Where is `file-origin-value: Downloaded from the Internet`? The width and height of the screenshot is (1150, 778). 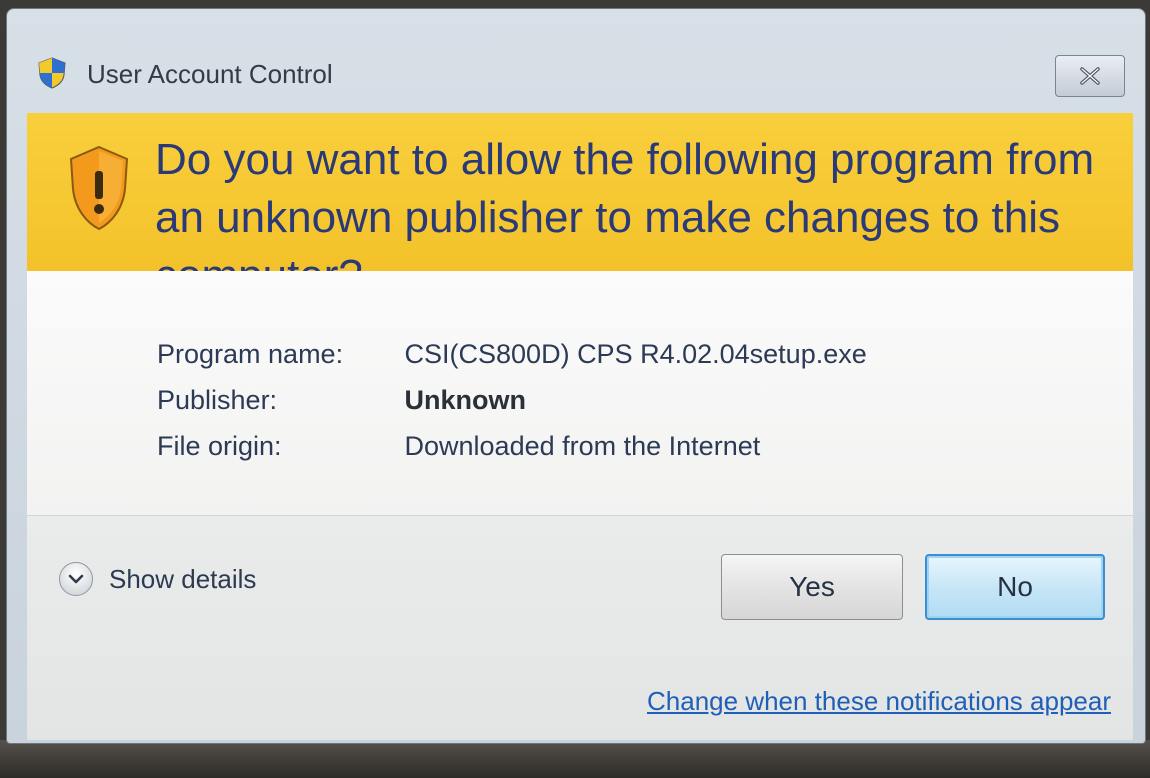
file-origin-value: Downloaded from the Internet is located at coordinates (582, 446).